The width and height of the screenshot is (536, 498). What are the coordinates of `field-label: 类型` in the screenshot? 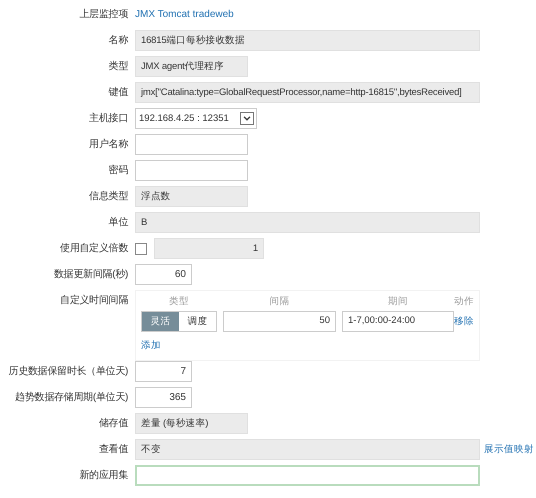 It's located at (118, 67).